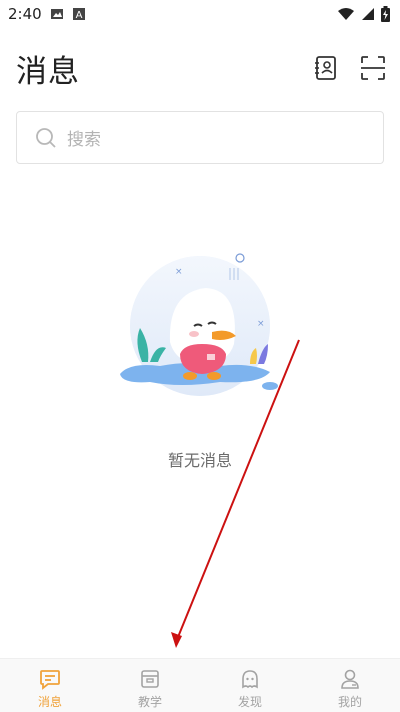 The image size is (400, 712). What do you see at coordinates (200, 68) in the screenshot?
I see `header: 消息` at bounding box center [200, 68].